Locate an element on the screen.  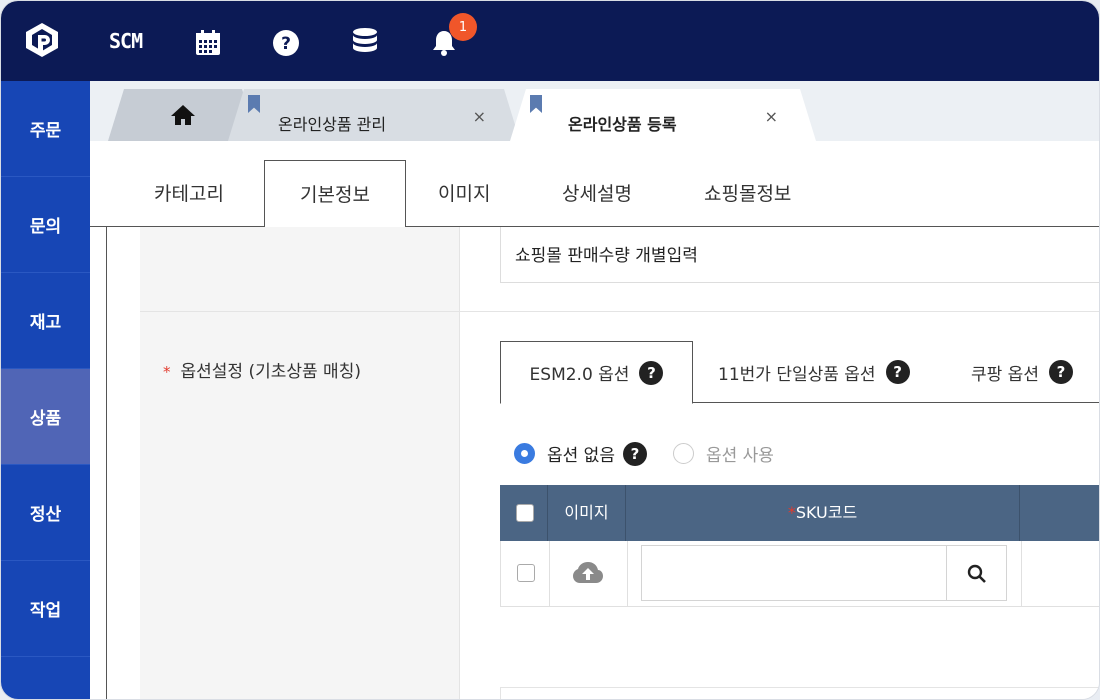
sales-quantity-field: 쇼핑몰 판매수량 개별입력 is located at coordinates (799, 255).